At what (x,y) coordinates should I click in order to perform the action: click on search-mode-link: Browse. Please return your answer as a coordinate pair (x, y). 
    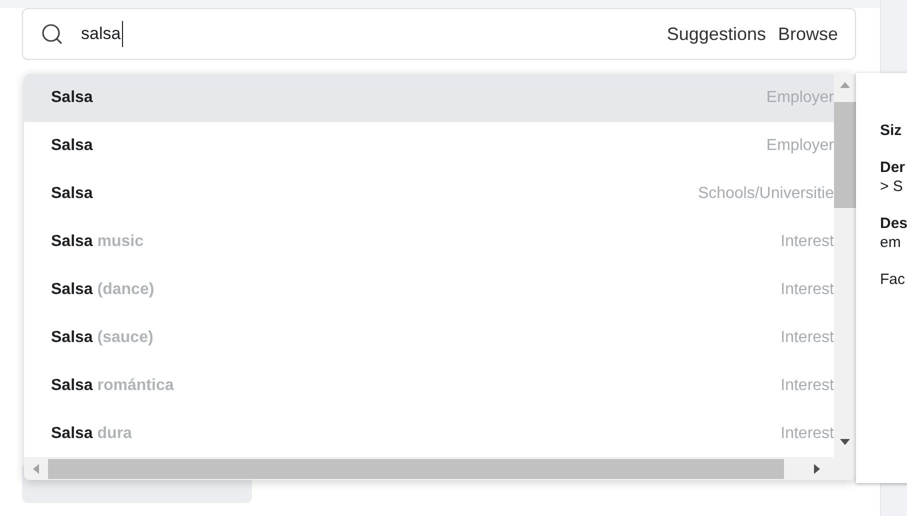
    Looking at the image, I should click on (808, 34).